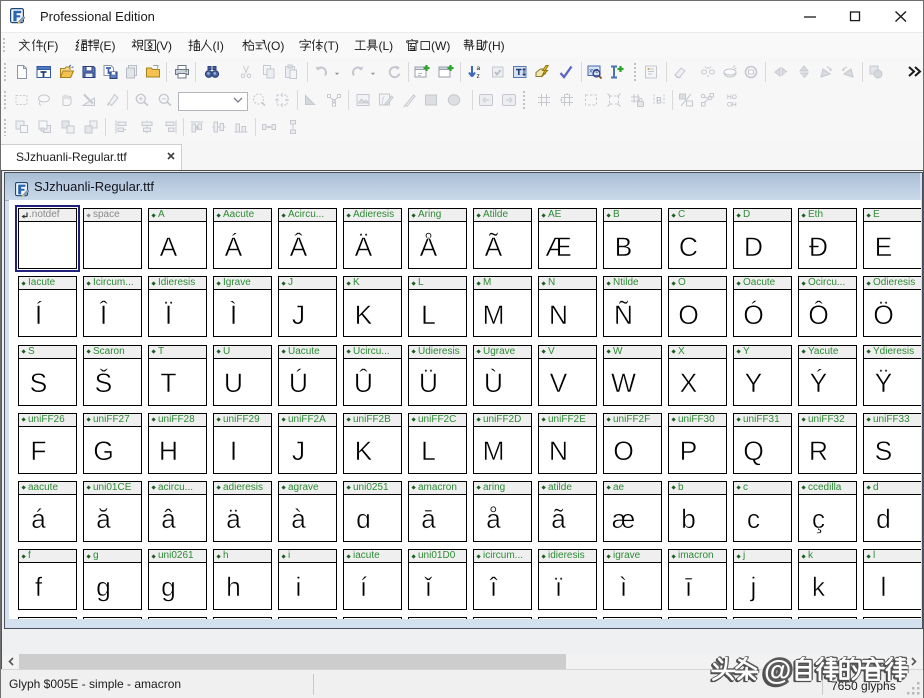 The image size is (924, 698). I want to click on svg-text: OH, so click(732, 105).